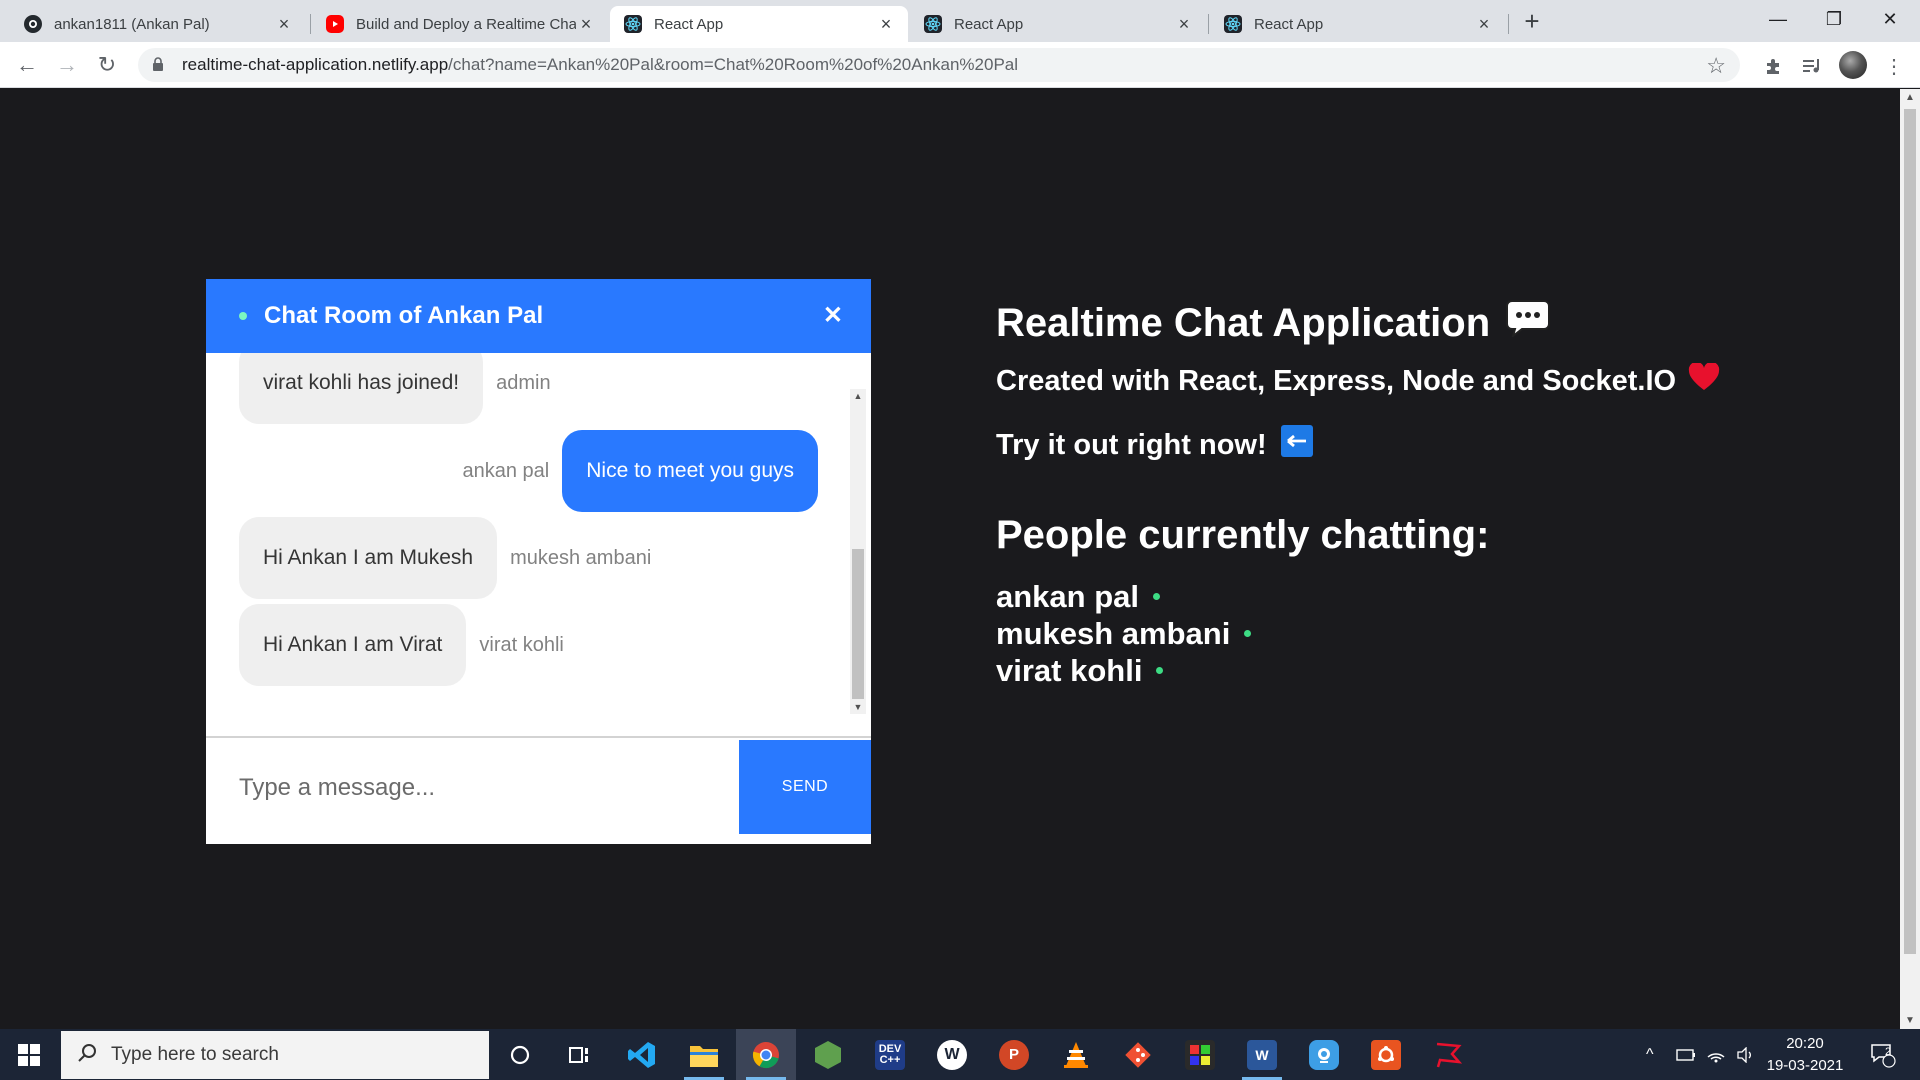 Image resolution: width=1920 pixels, height=1080 pixels. I want to click on chat-header: Chat Room of Ankan Pal ✕, so click(538, 316).